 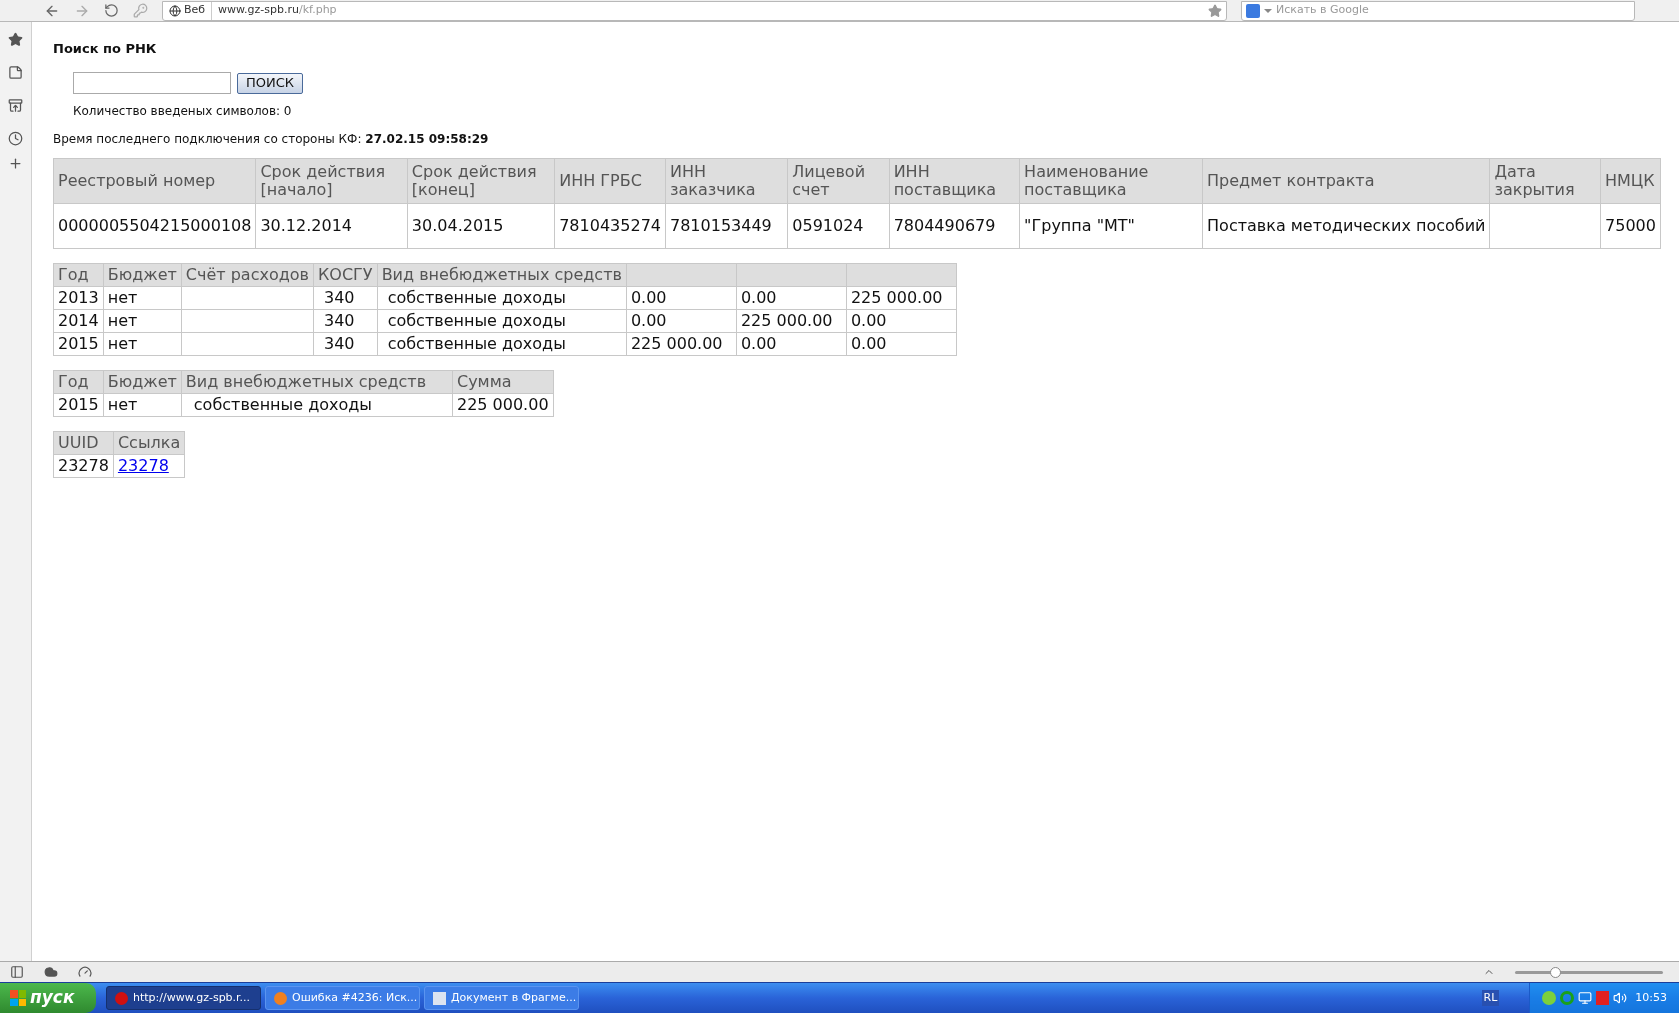 I want to click on table-cell: 30.12.2014, so click(x=331, y=226).